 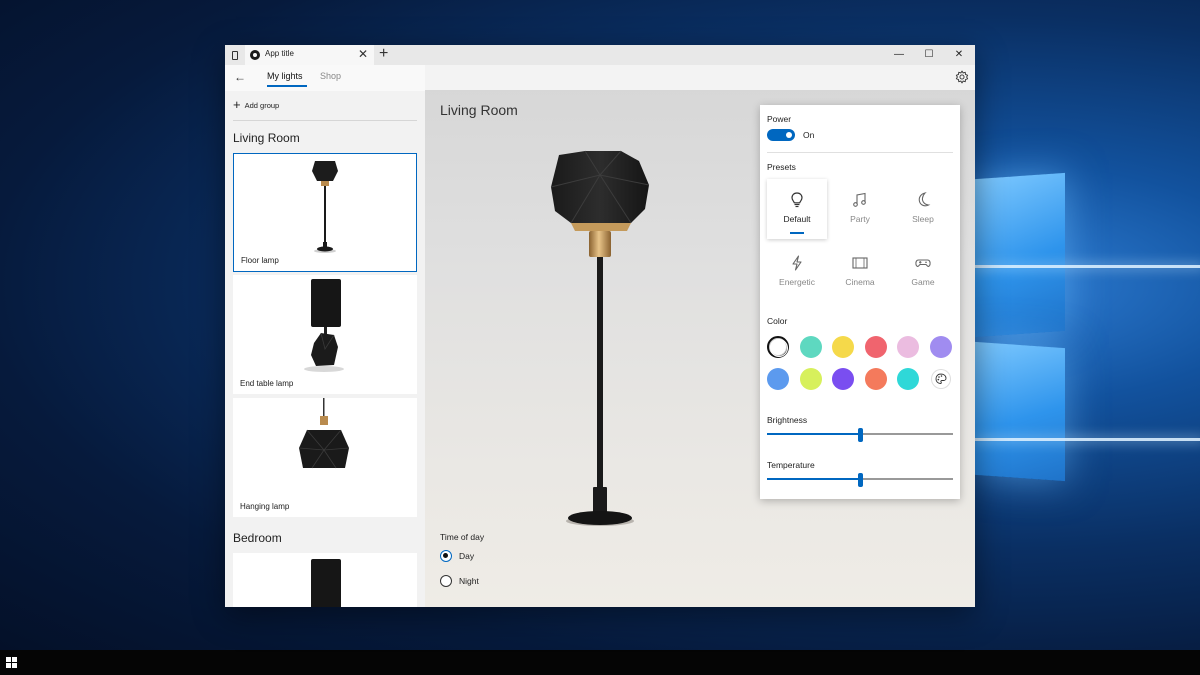 What do you see at coordinates (12, 663) in the screenshot?
I see `start-icon` at bounding box center [12, 663].